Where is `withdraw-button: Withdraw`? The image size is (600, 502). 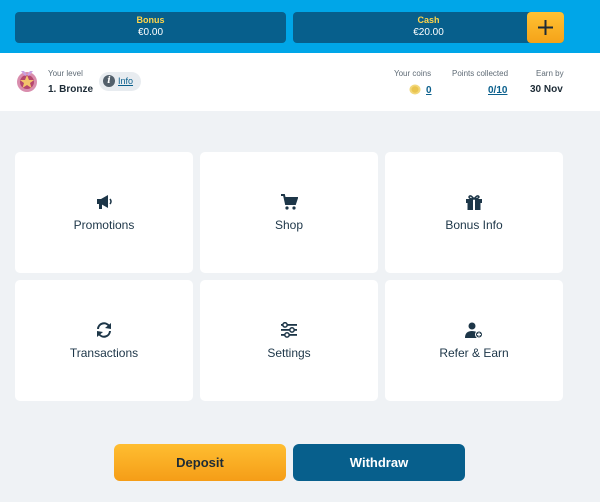 withdraw-button: Withdraw is located at coordinates (379, 462).